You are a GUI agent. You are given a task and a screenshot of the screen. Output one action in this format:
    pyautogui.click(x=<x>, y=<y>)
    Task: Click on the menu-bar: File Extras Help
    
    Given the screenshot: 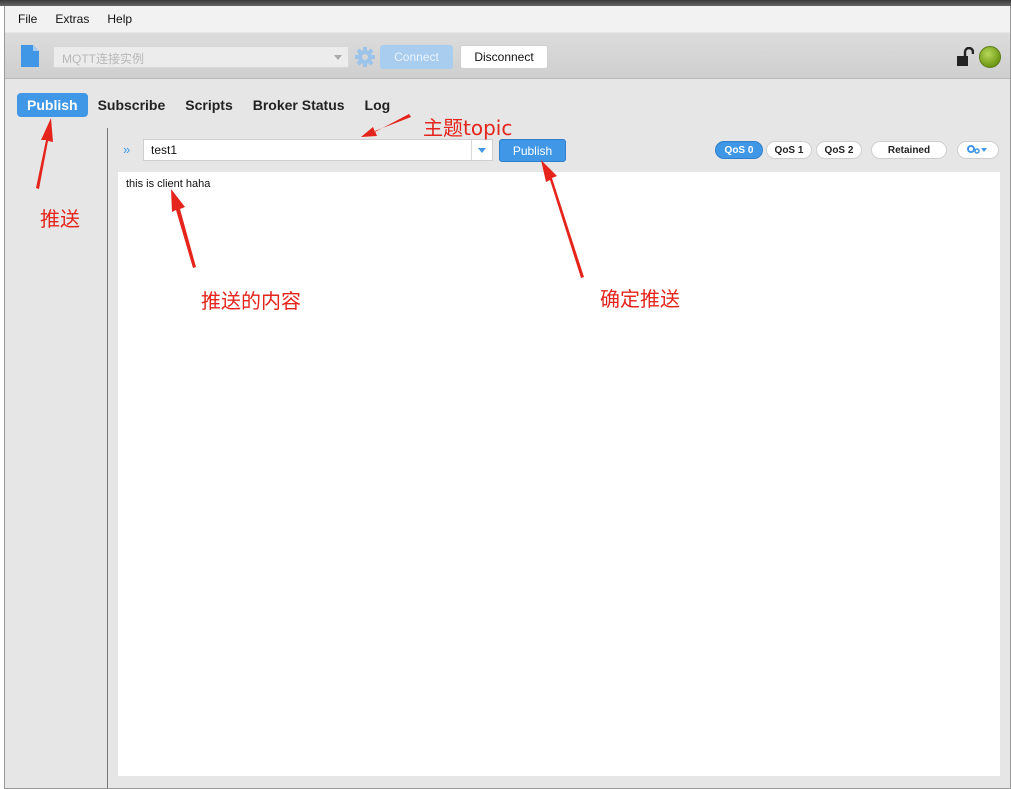 What is the action you would take?
    pyautogui.click(x=507, y=19)
    